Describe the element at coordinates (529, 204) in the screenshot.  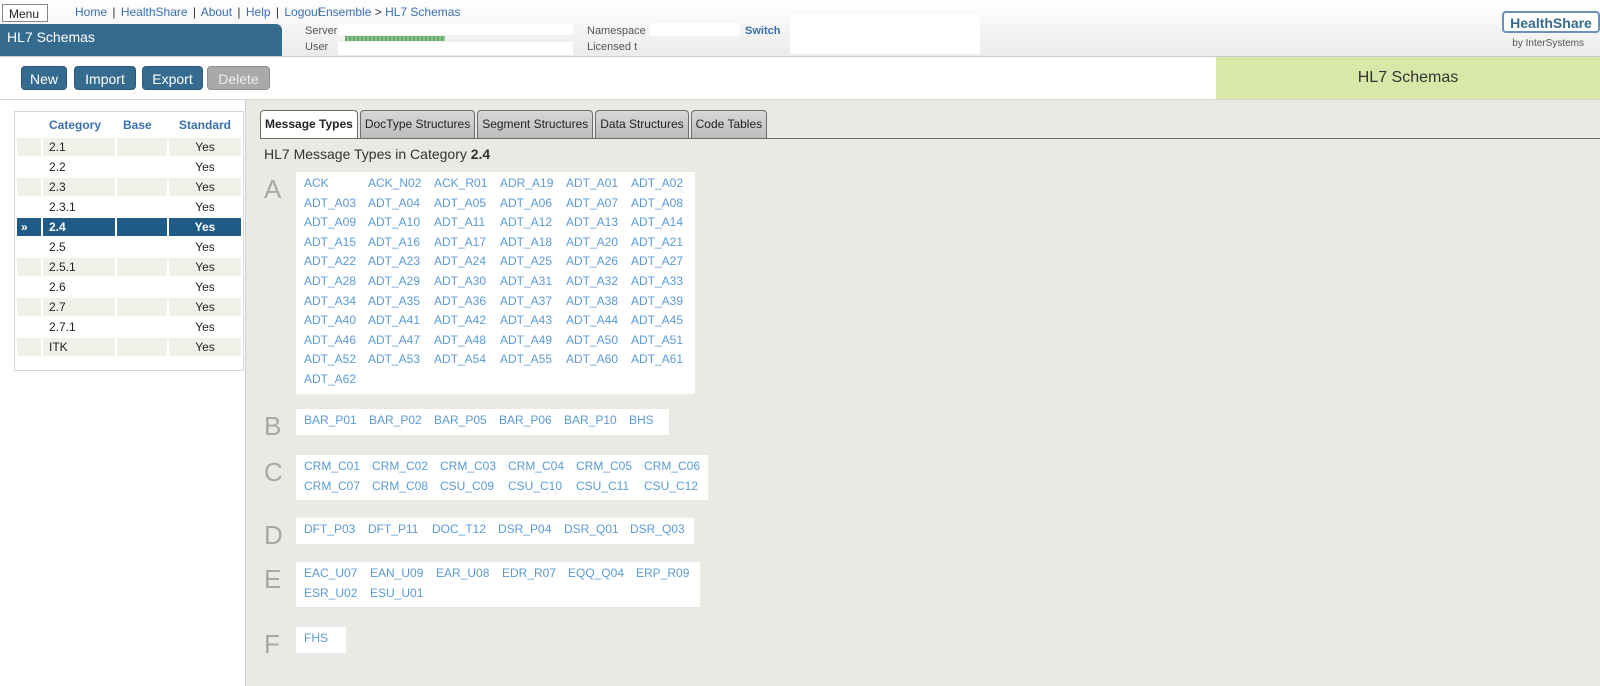
I see `message-type-link: ADT_A06` at that location.